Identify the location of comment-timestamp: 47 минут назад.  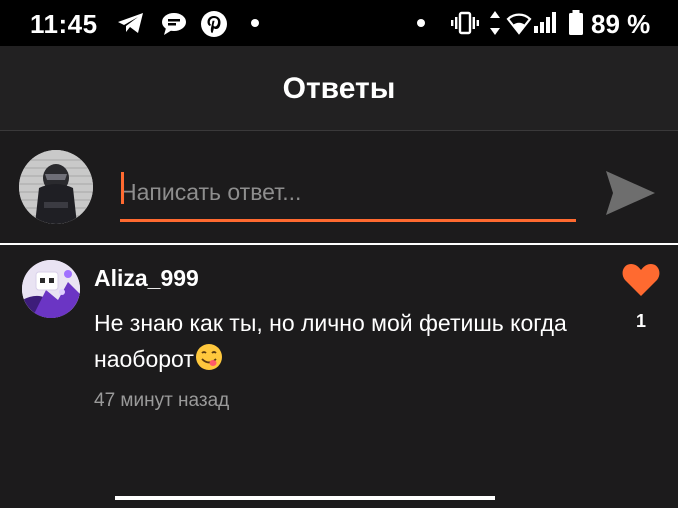
(162, 400).